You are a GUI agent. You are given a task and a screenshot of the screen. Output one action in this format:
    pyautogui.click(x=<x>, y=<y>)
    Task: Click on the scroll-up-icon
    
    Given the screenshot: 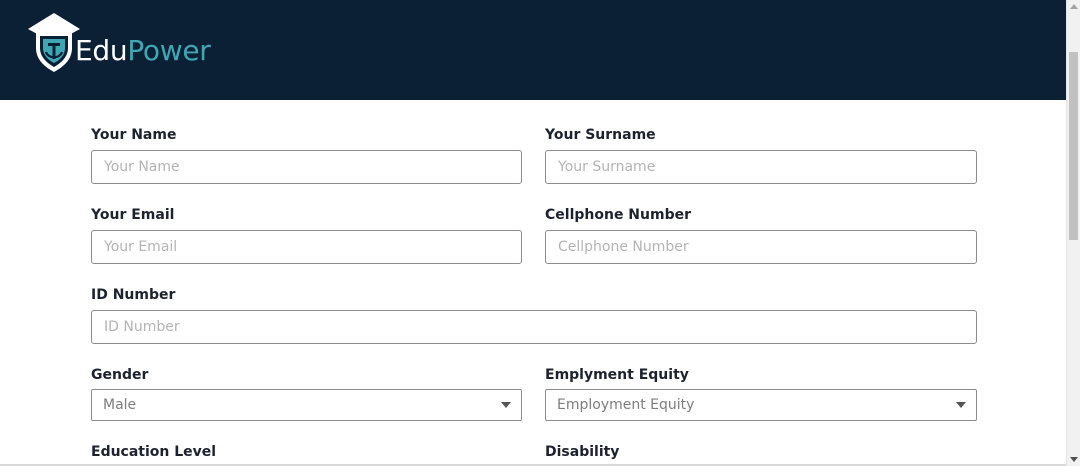 What is the action you would take?
    pyautogui.click(x=1074, y=6)
    